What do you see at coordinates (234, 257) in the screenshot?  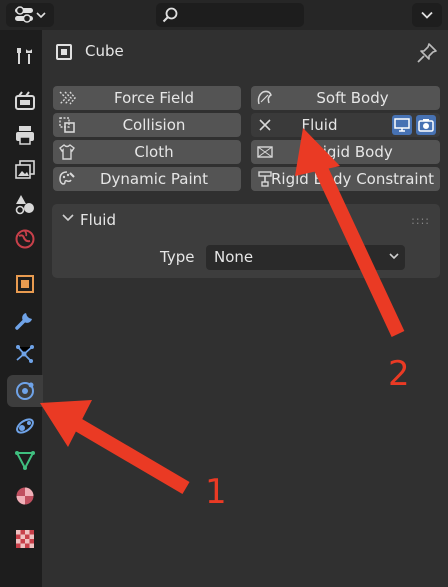 I see `type-value: None` at bounding box center [234, 257].